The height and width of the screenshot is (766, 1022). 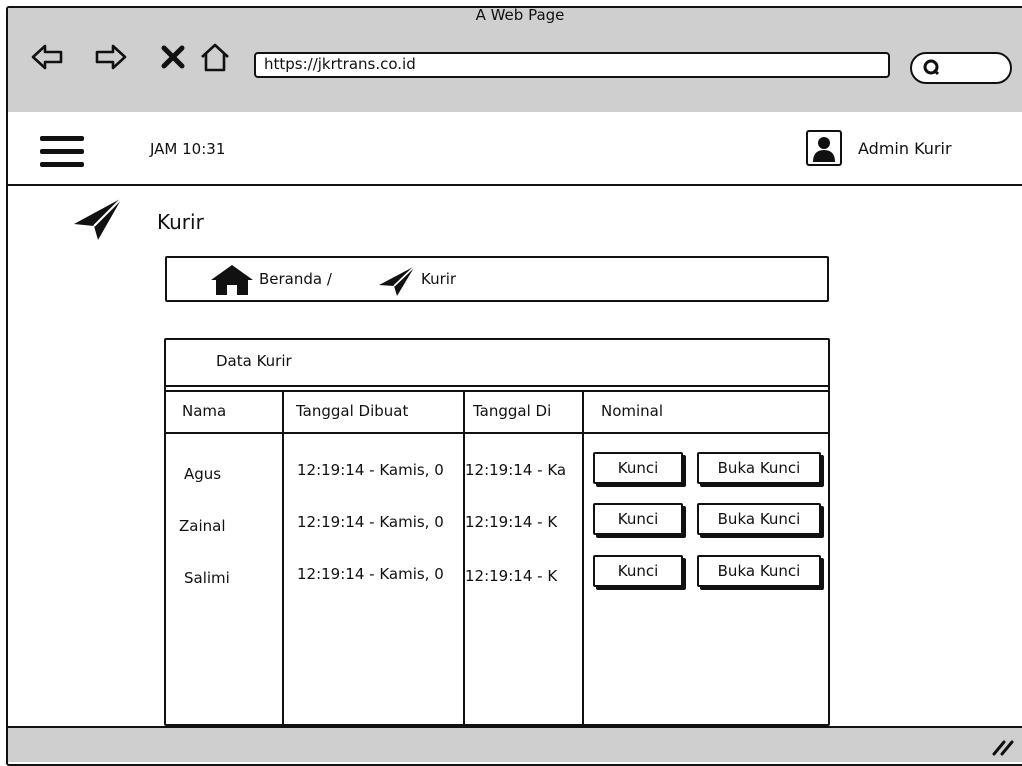 I want to click on menu-icon, so click(x=63, y=152).